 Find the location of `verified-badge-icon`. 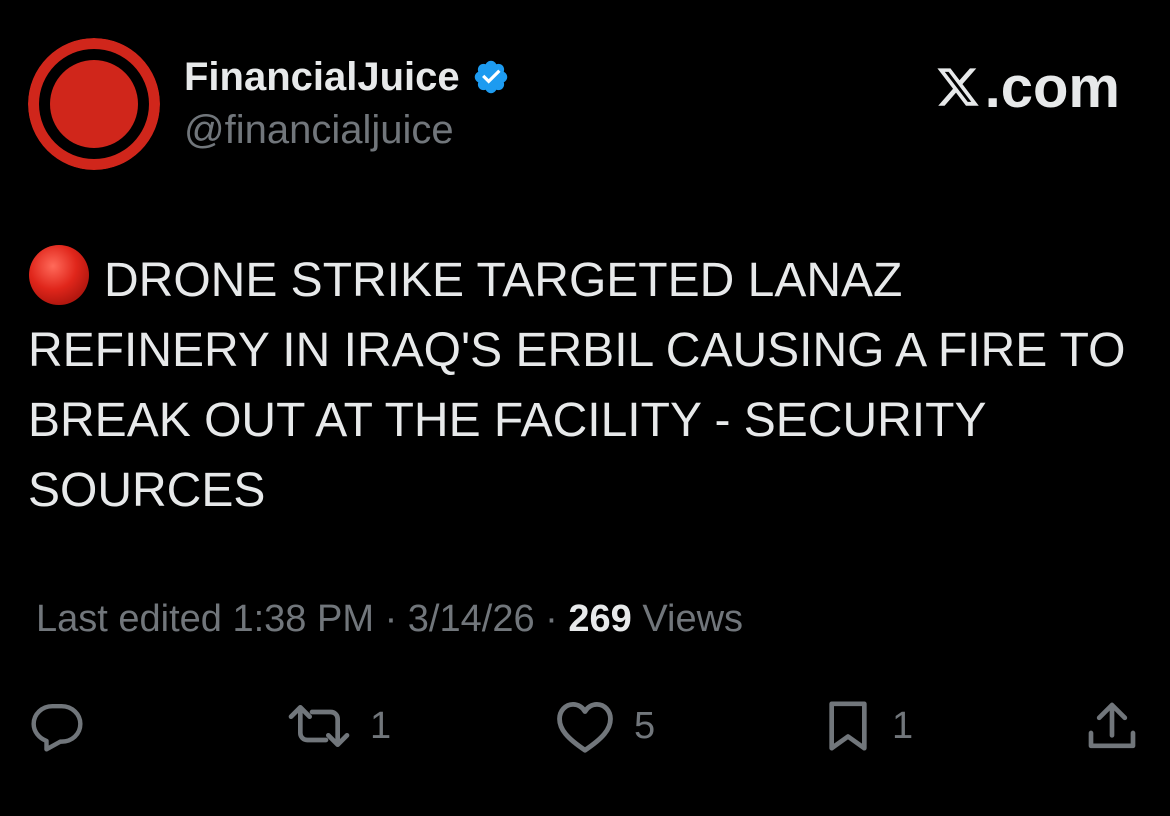

verified-badge-icon is located at coordinates (490, 77).